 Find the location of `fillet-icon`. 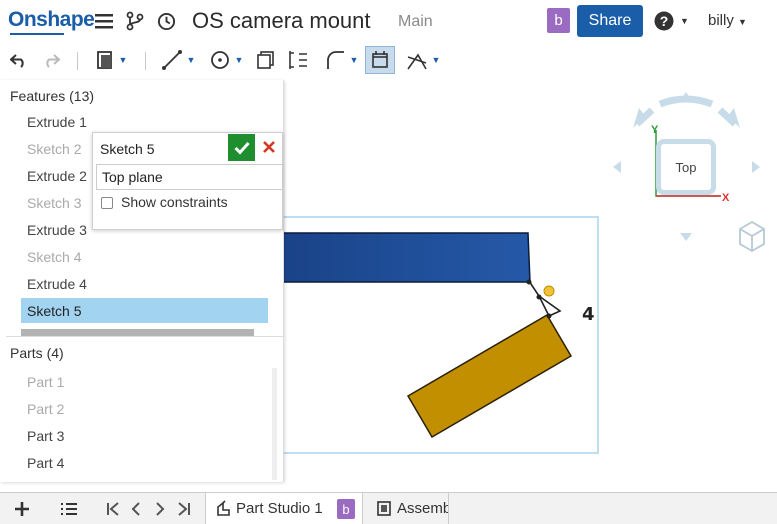

fillet-icon is located at coordinates (335, 60).